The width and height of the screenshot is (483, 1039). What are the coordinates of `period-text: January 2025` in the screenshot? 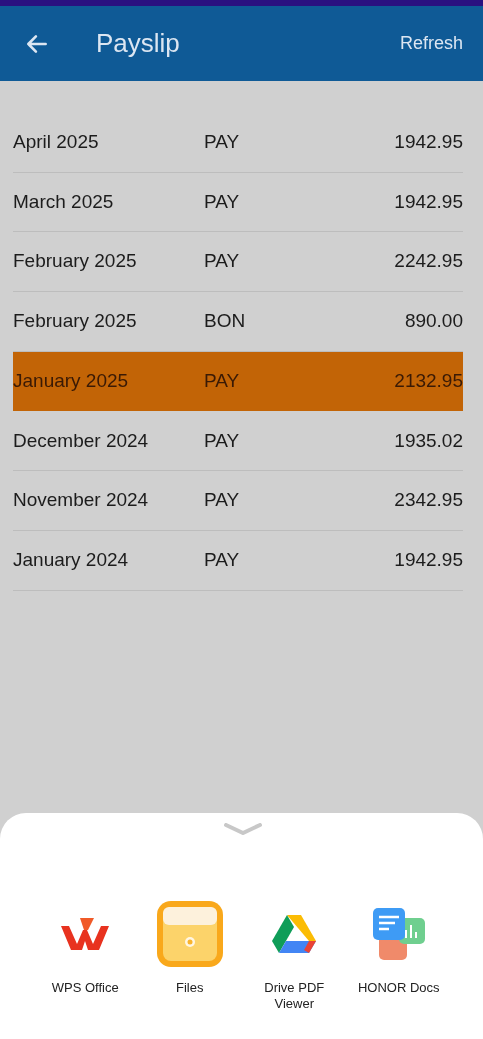 It's located at (71, 381).